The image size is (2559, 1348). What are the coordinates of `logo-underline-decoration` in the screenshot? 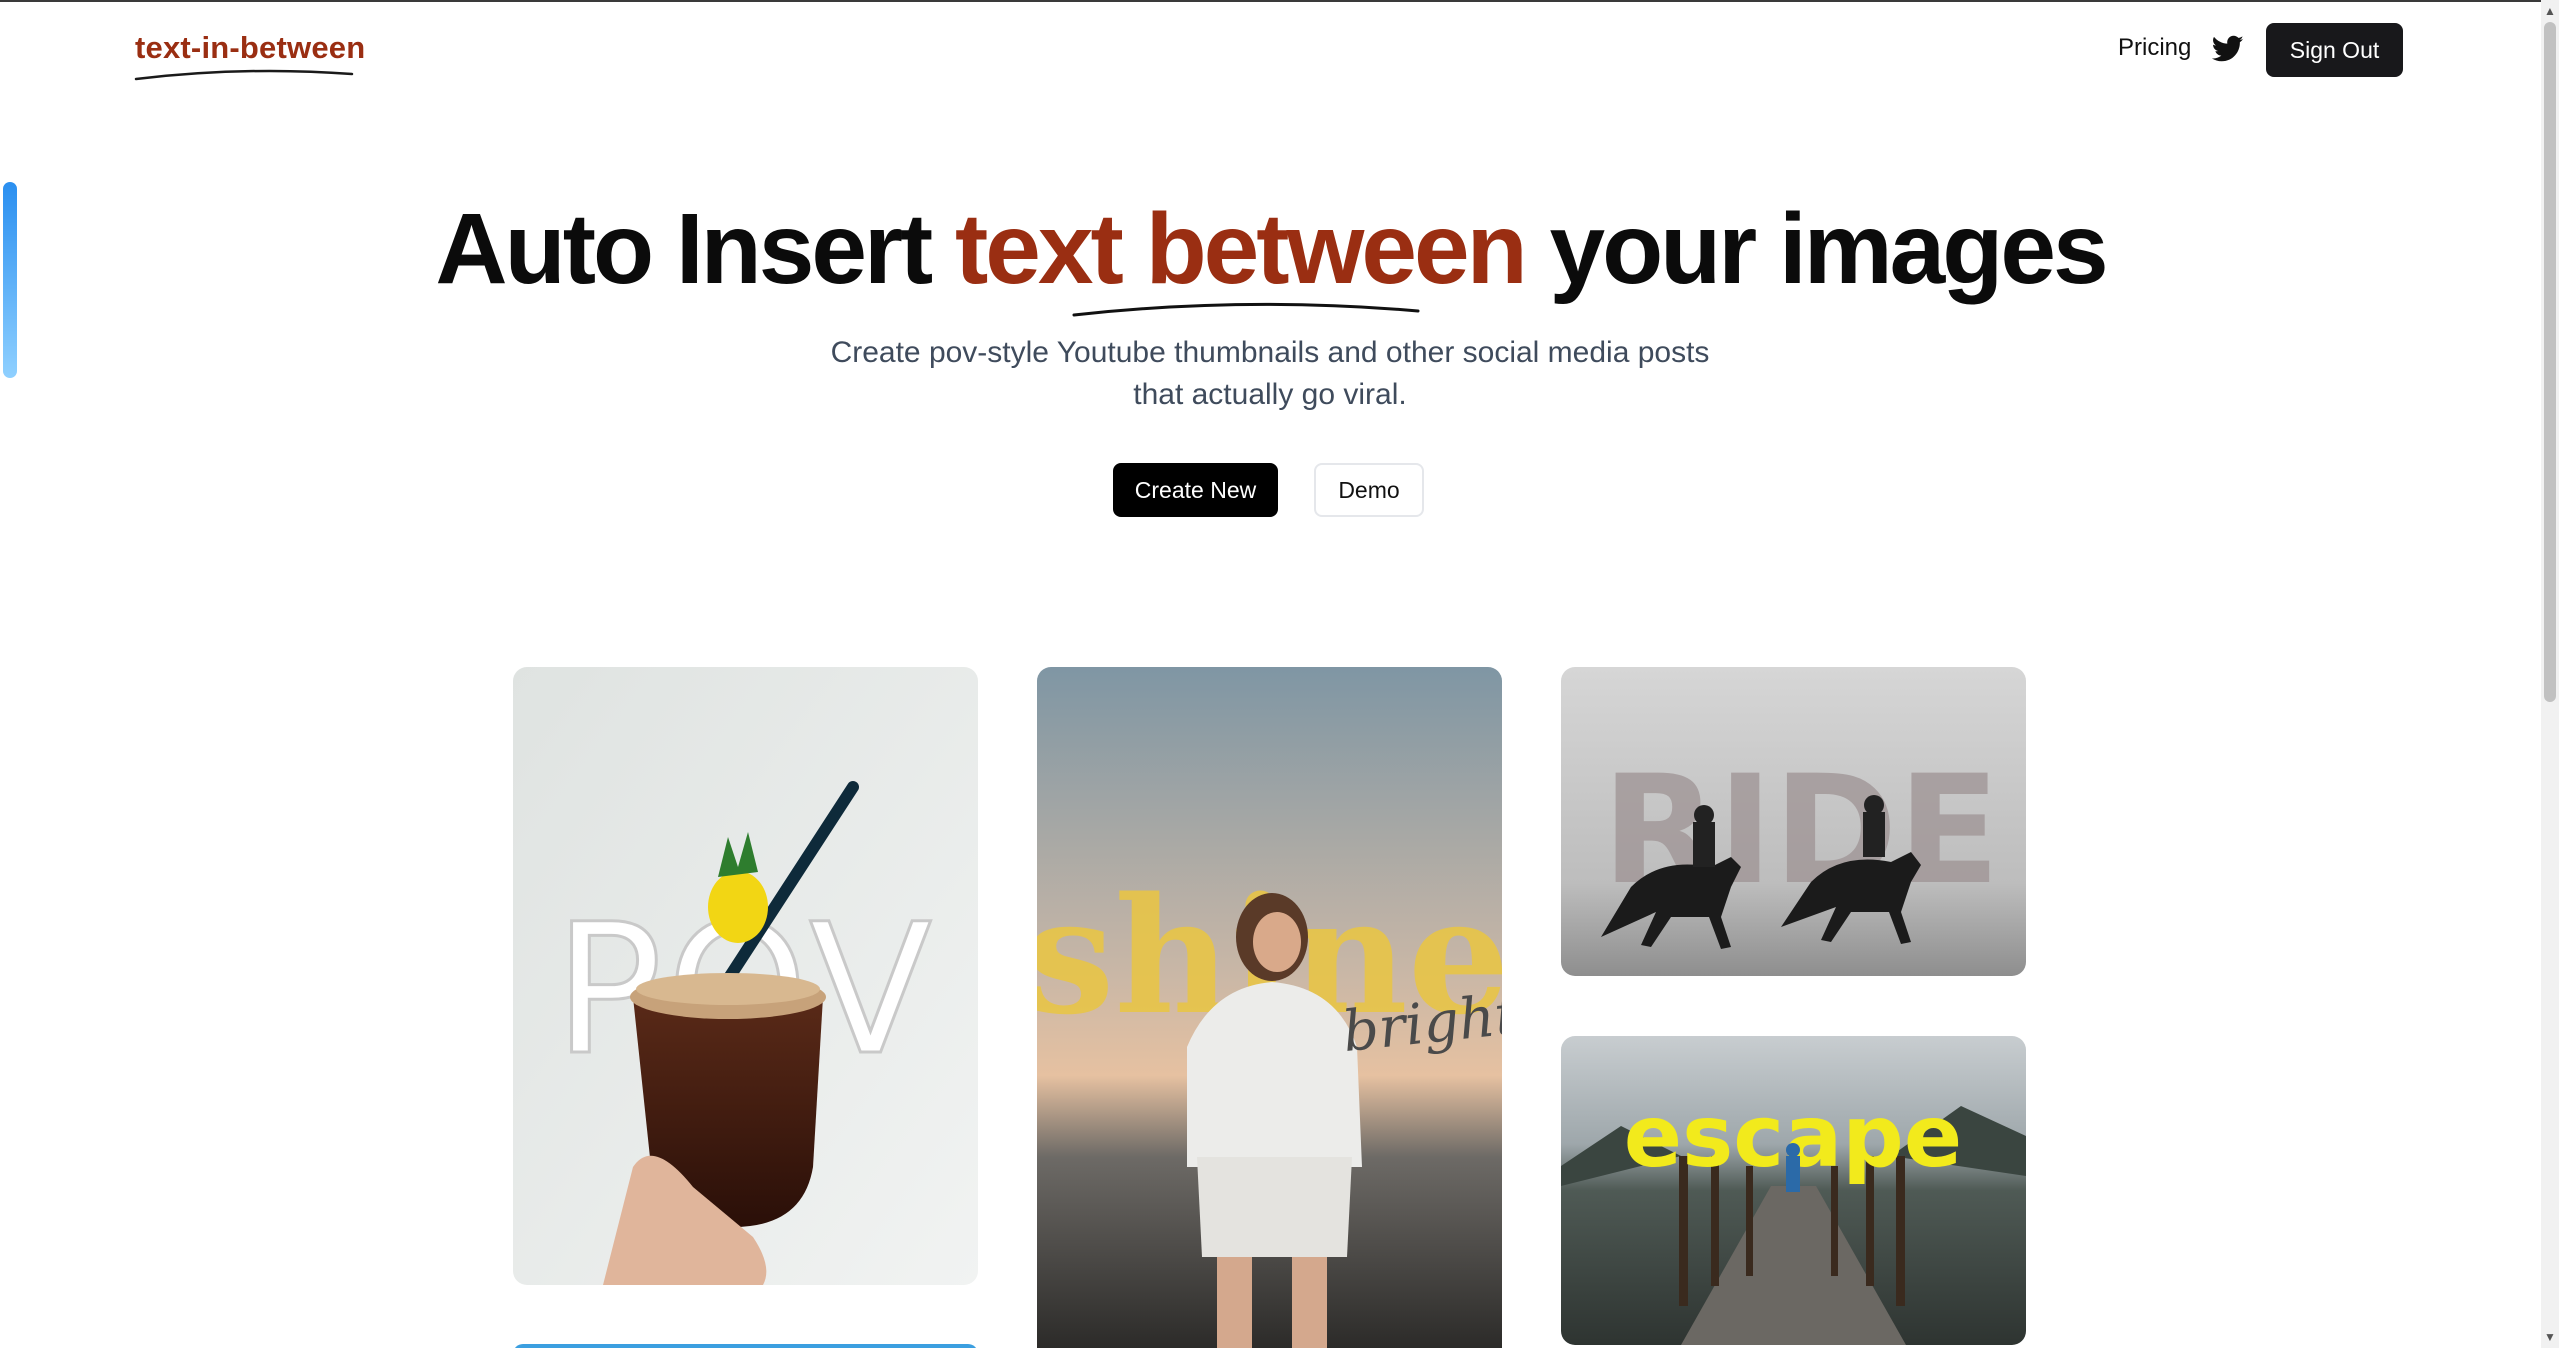 It's located at (244, 75).